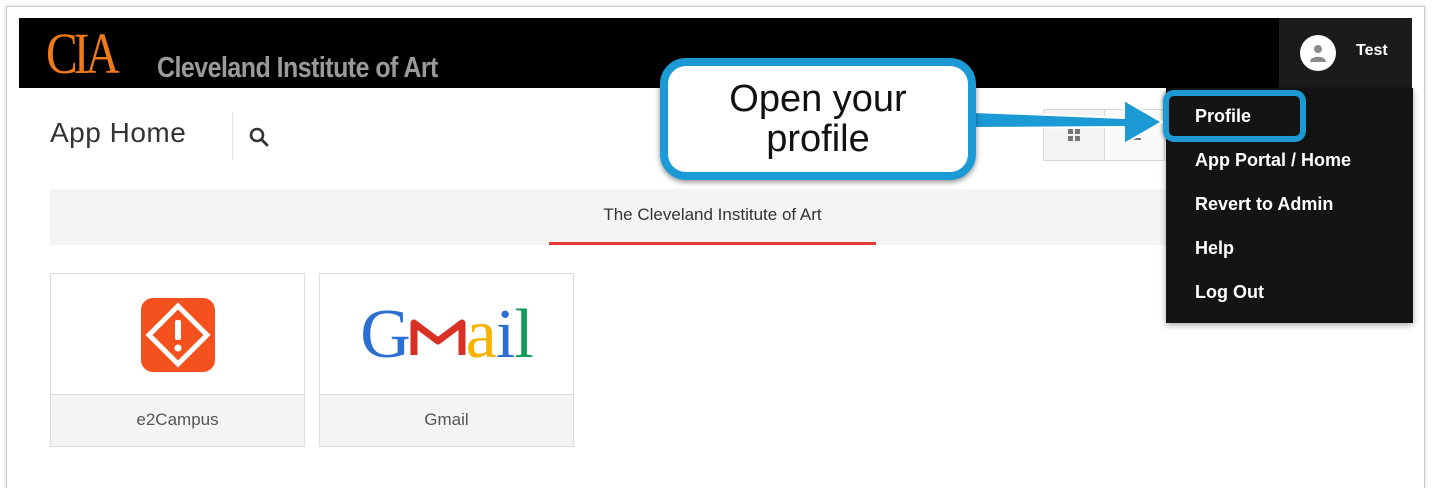 The height and width of the screenshot is (488, 1433). I want to click on app-tile-gmail: Gail Gmail, so click(446, 360).